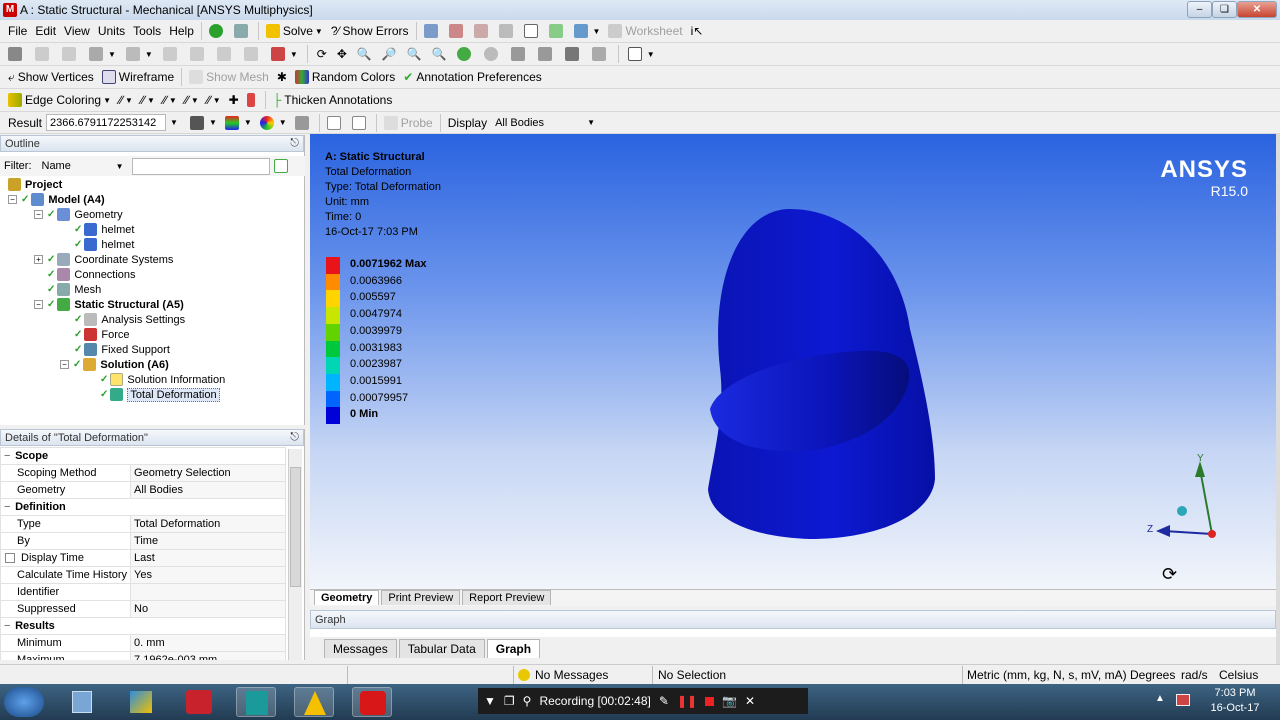  Describe the element at coordinates (139, 54) in the screenshot. I see `pointer-icon: ▼` at that location.